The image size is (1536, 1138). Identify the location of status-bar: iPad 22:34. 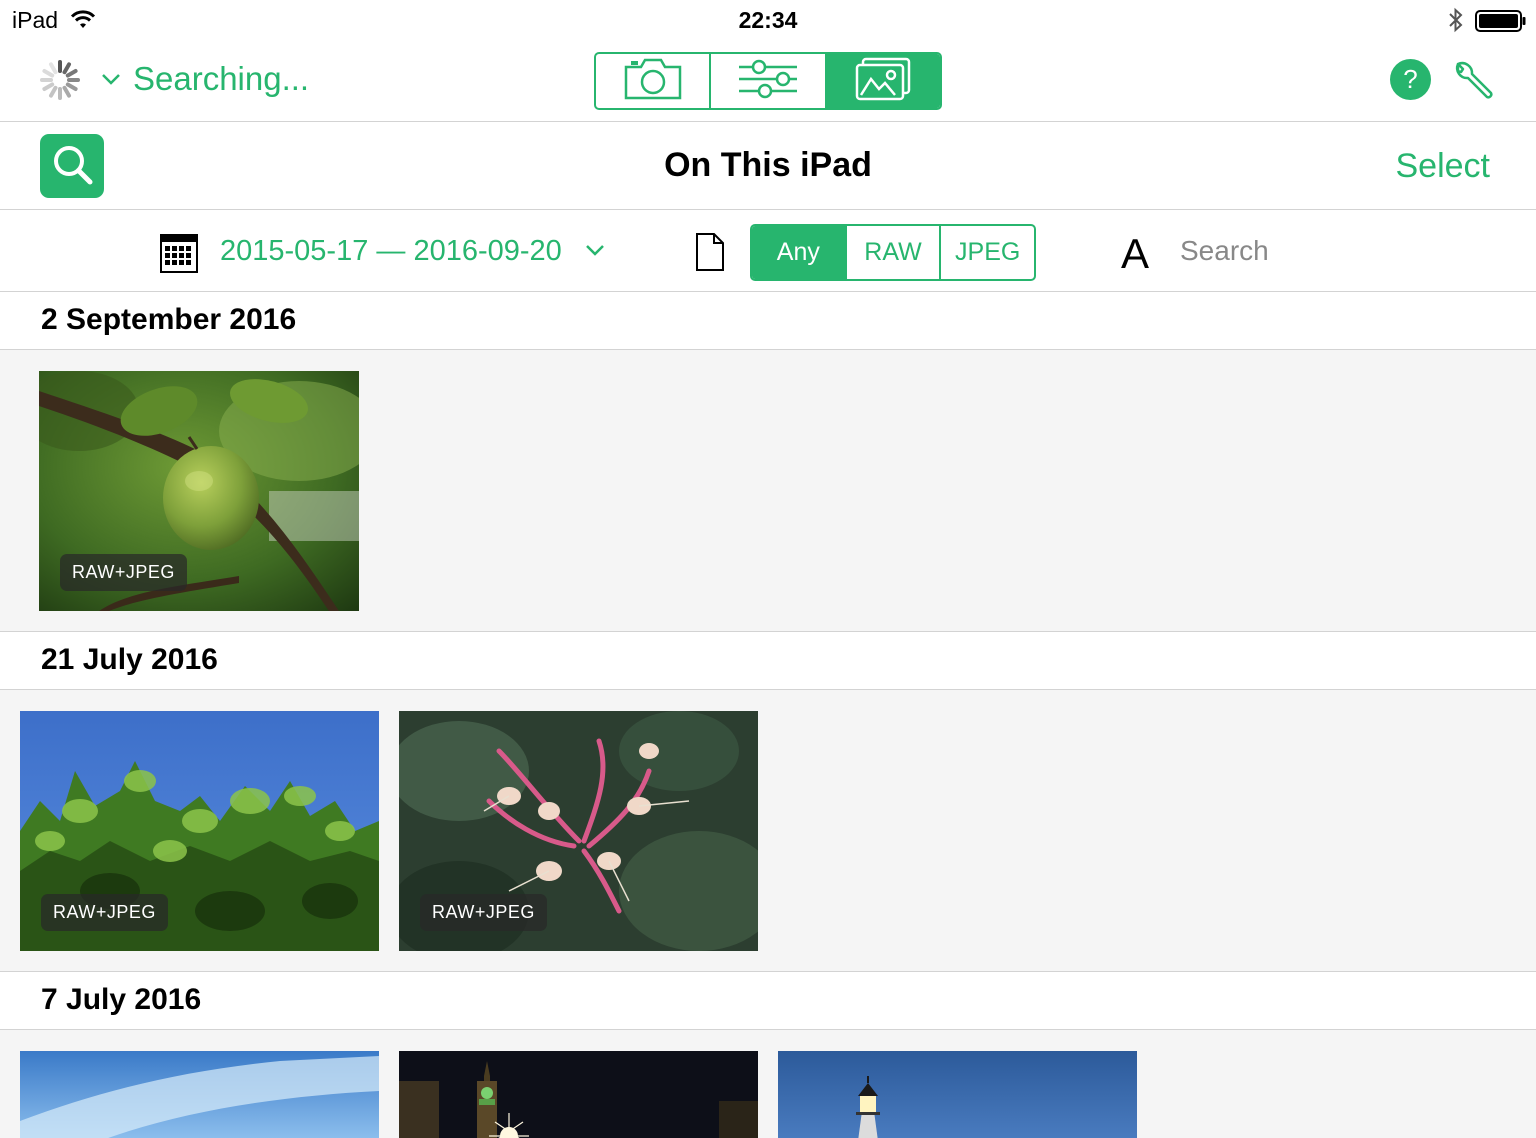
(768, 21).